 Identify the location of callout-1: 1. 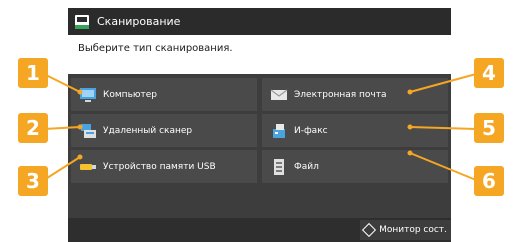
(33, 73).